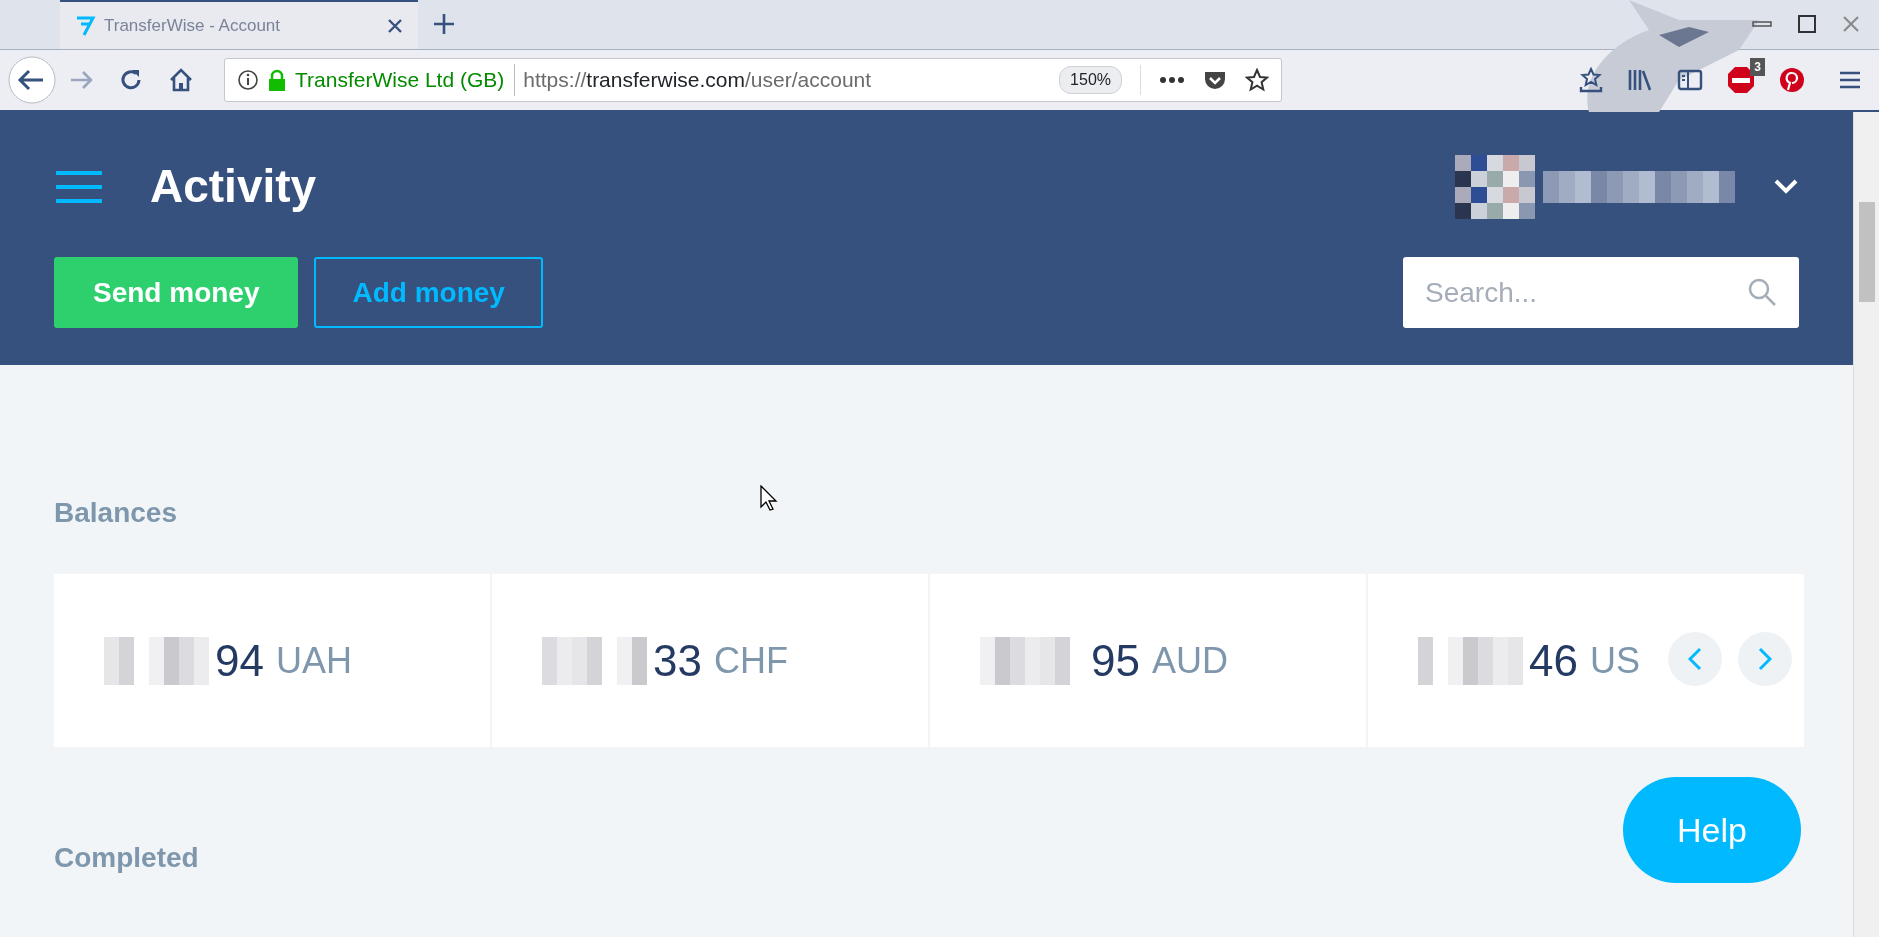  What do you see at coordinates (1614, 660) in the screenshot?
I see `currency-code: US` at bounding box center [1614, 660].